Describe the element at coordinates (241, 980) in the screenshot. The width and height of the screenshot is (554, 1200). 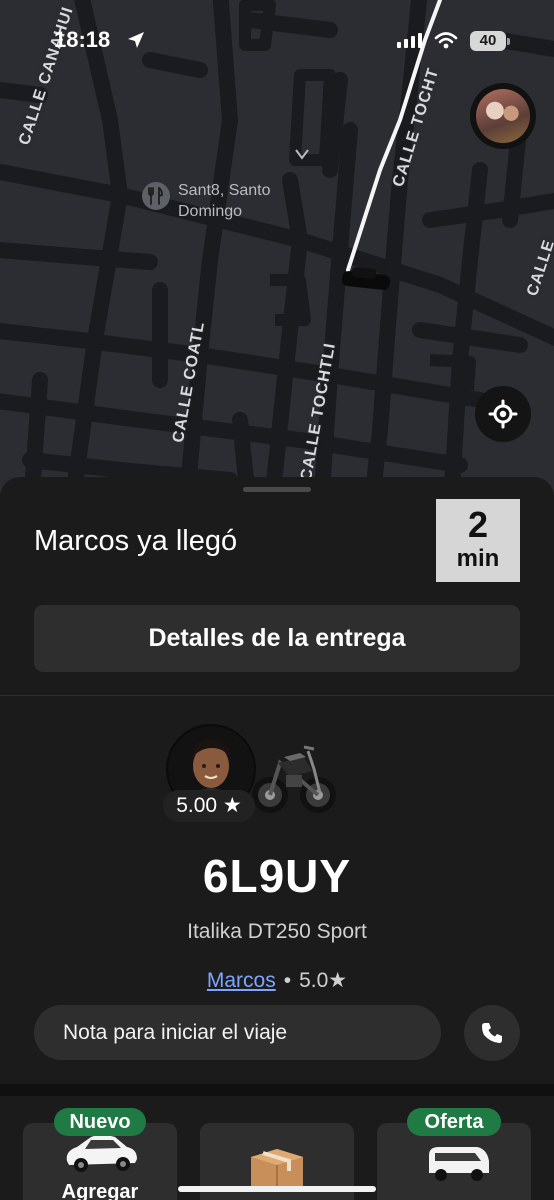
I see `driver-name-link: Marcos` at that location.